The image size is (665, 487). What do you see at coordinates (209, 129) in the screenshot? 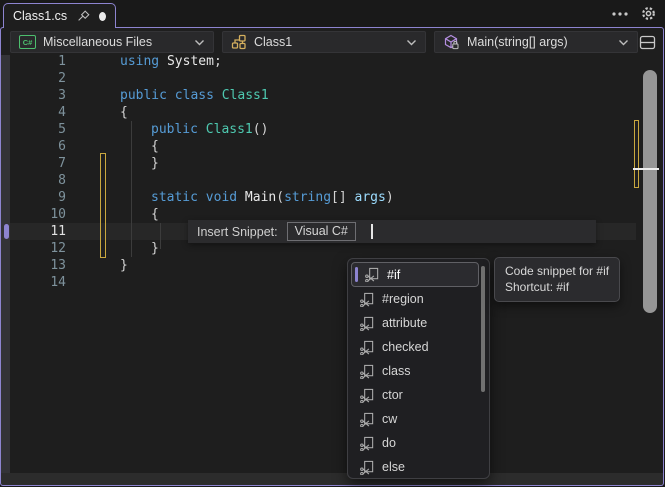
I see `code-line: public Class1()` at bounding box center [209, 129].